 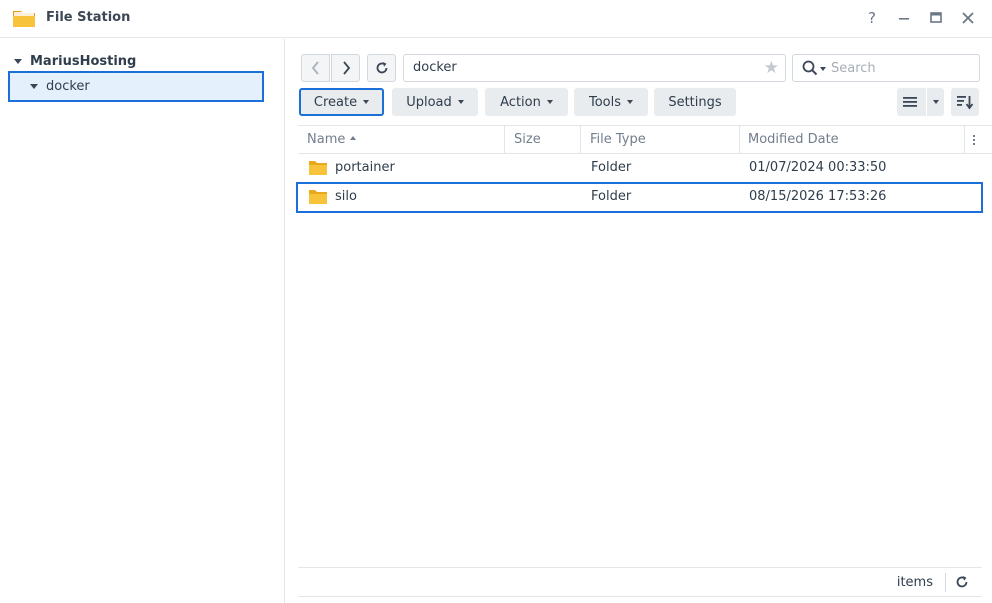 I want to click on settings-button: Settings, so click(x=695, y=102).